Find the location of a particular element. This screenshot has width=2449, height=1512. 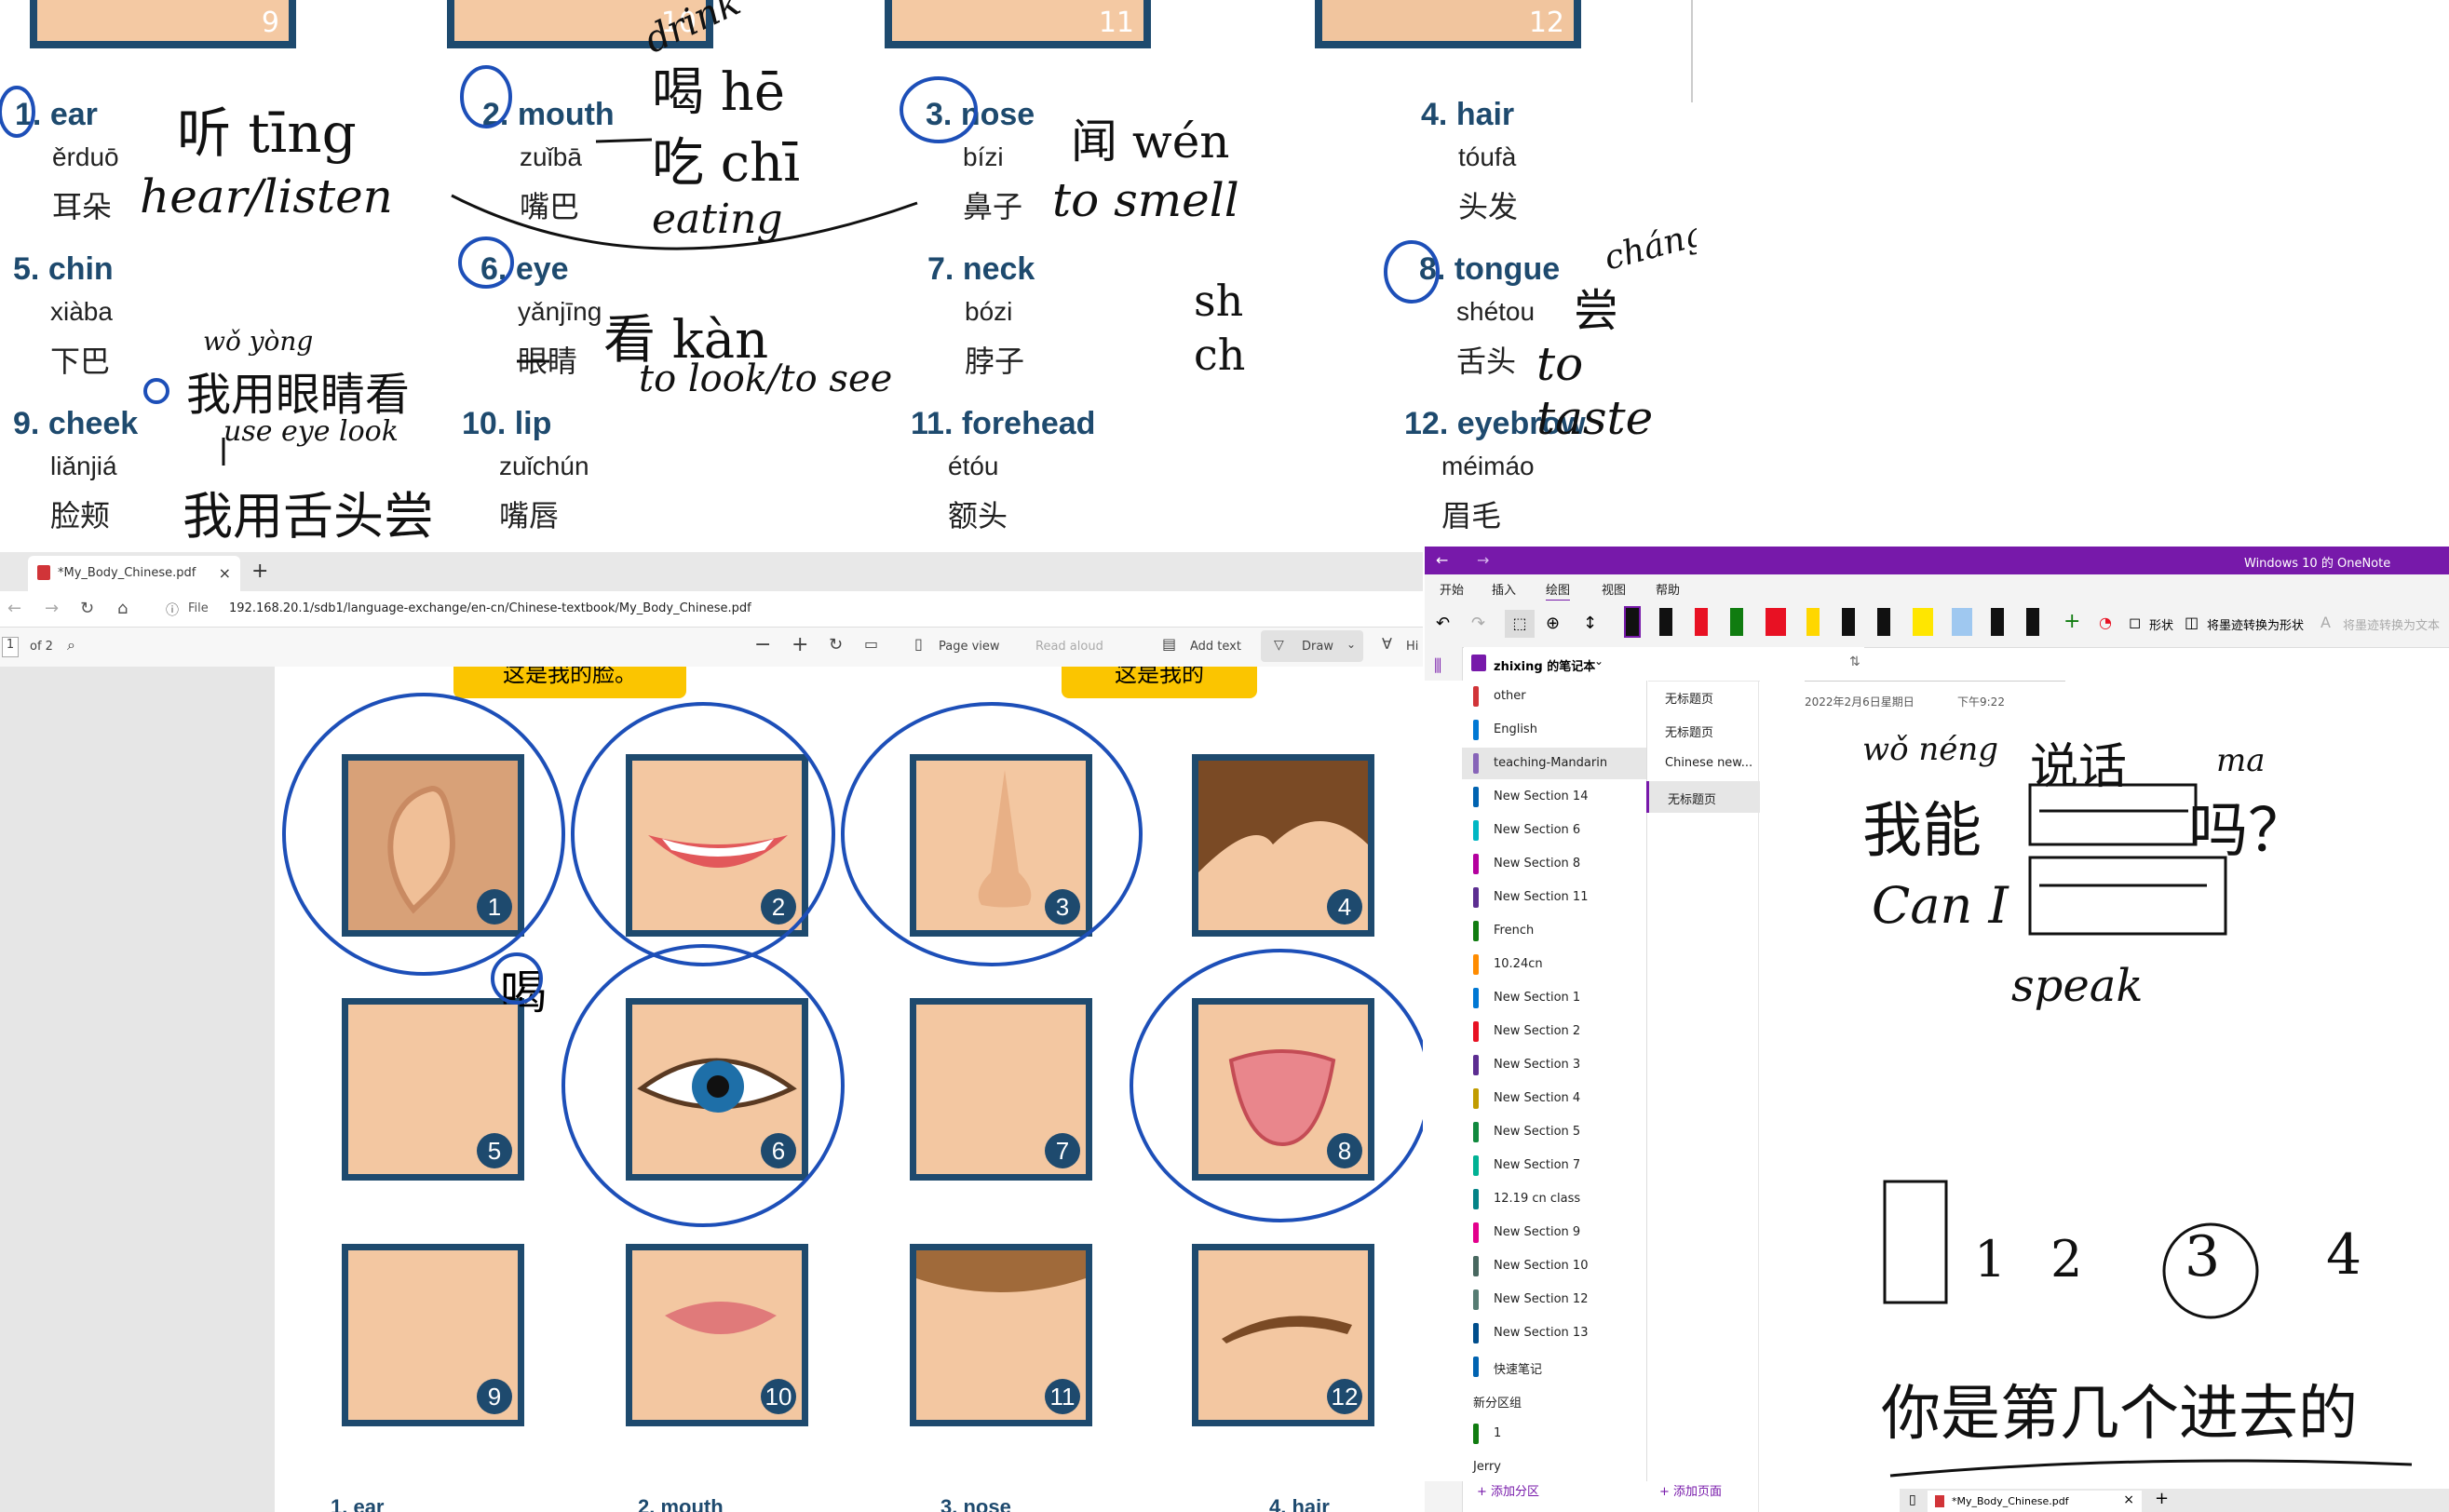

draw-button: ▽ Draw ⌄ is located at coordinates (1312, 646).